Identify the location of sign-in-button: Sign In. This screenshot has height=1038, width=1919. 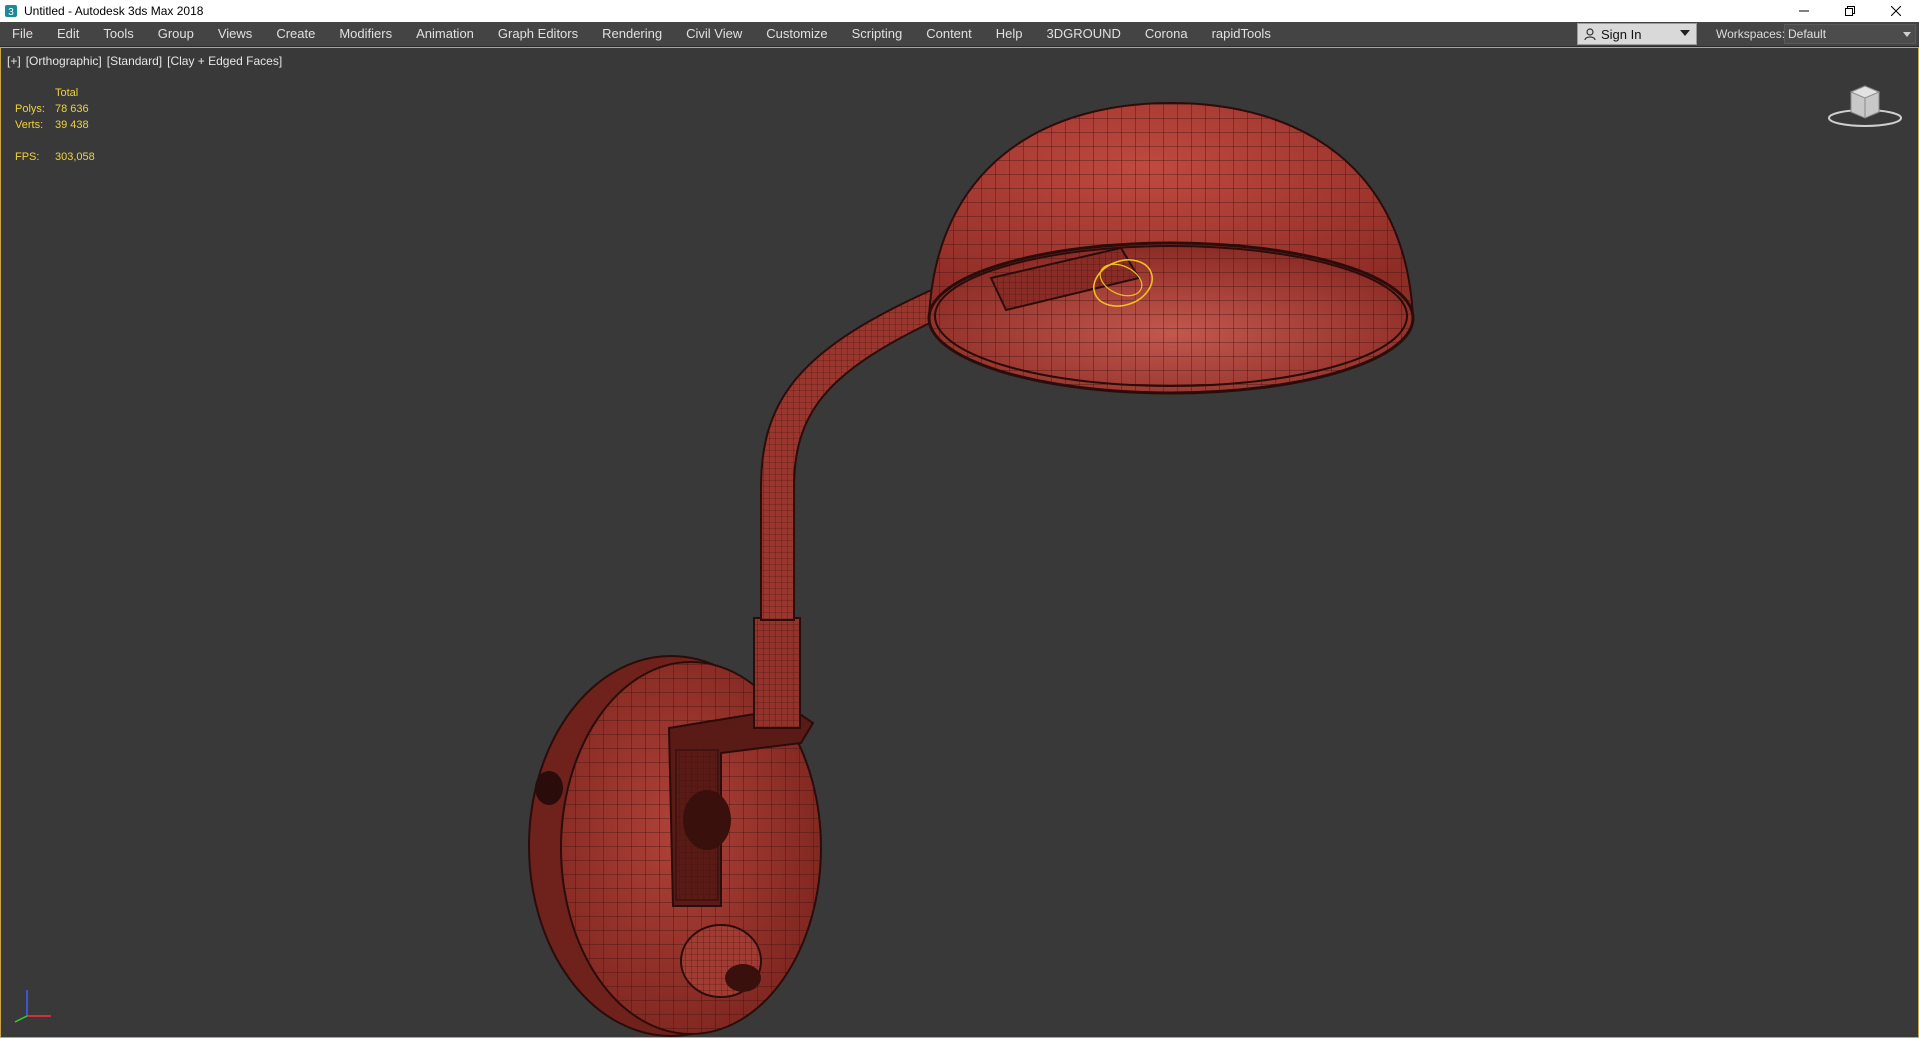
(1637, 34).